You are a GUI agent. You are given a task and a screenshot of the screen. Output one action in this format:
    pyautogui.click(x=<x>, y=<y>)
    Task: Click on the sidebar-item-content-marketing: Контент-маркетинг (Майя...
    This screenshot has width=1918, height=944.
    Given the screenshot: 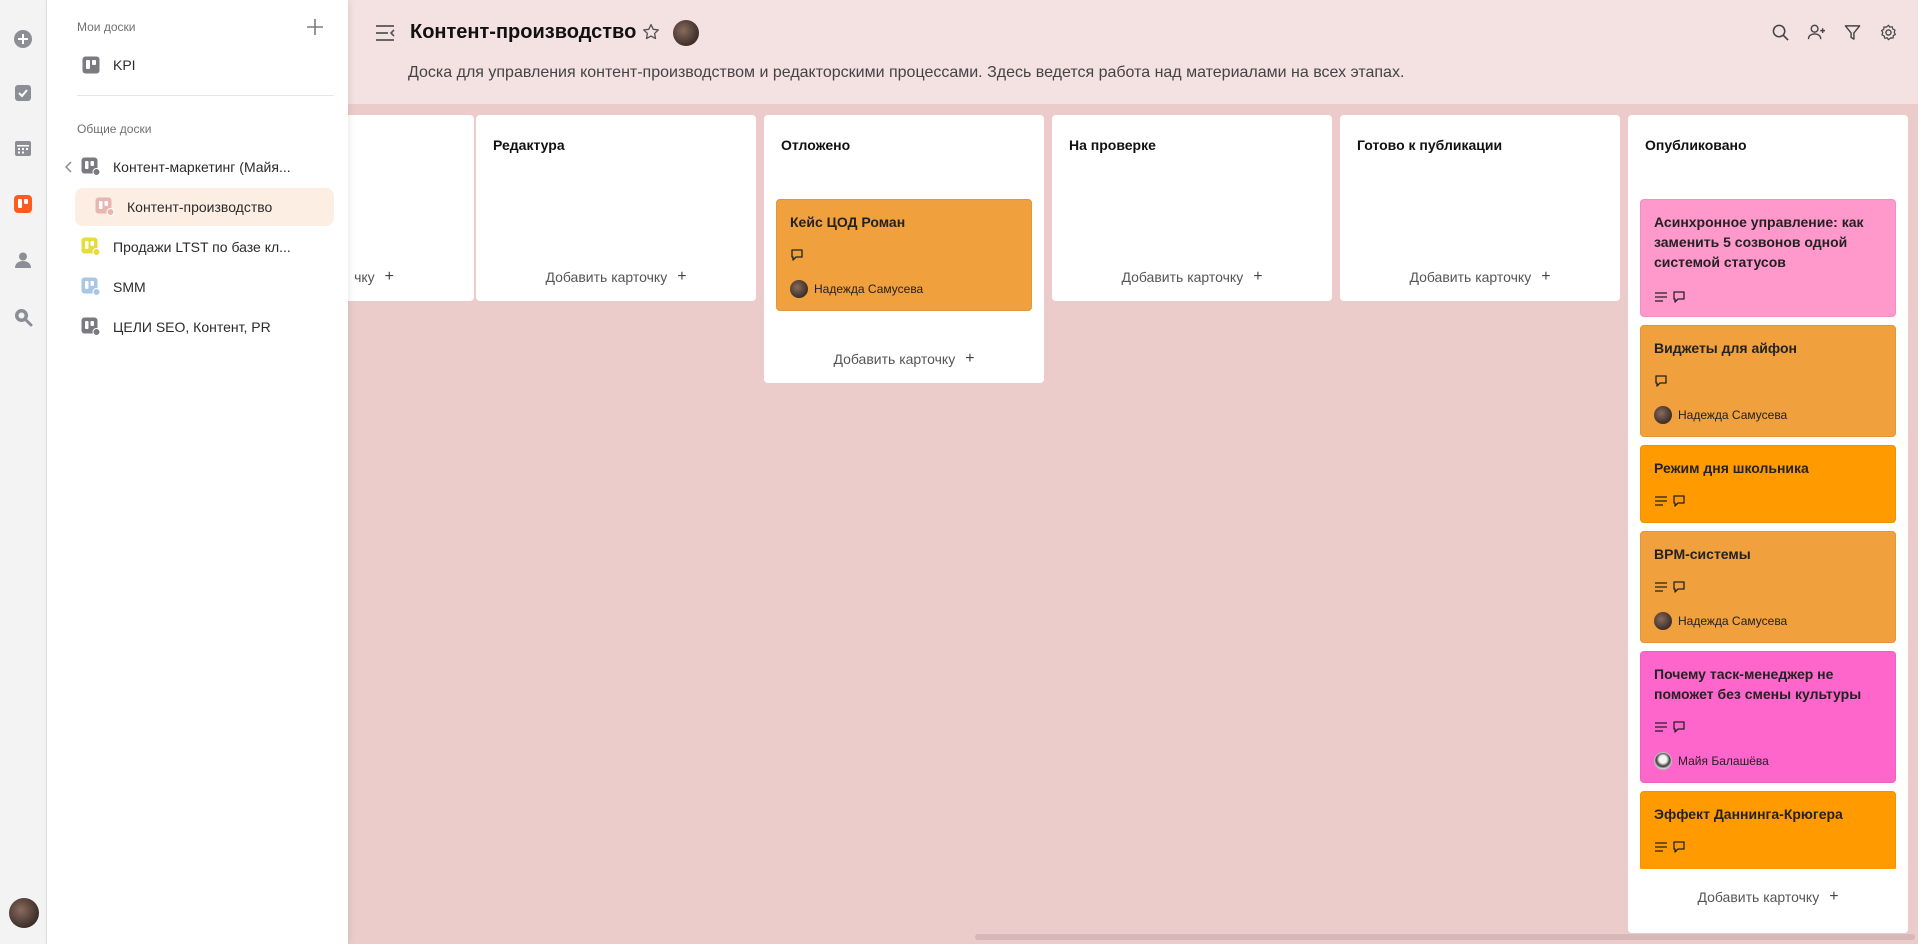 What is the action you would take?
    pyautogui.click(x=190, y=167)
    